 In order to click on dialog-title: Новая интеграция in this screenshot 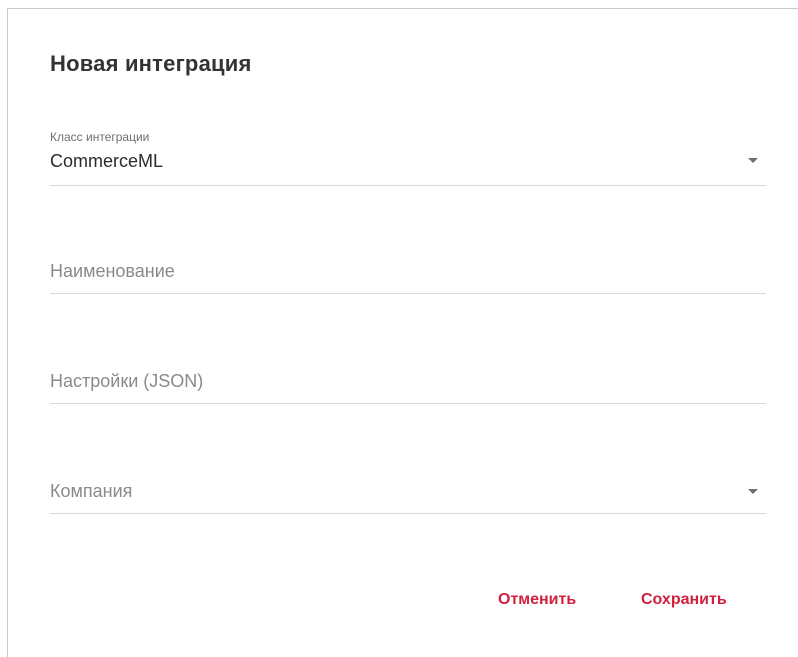, I will do `click(151, 63)`.